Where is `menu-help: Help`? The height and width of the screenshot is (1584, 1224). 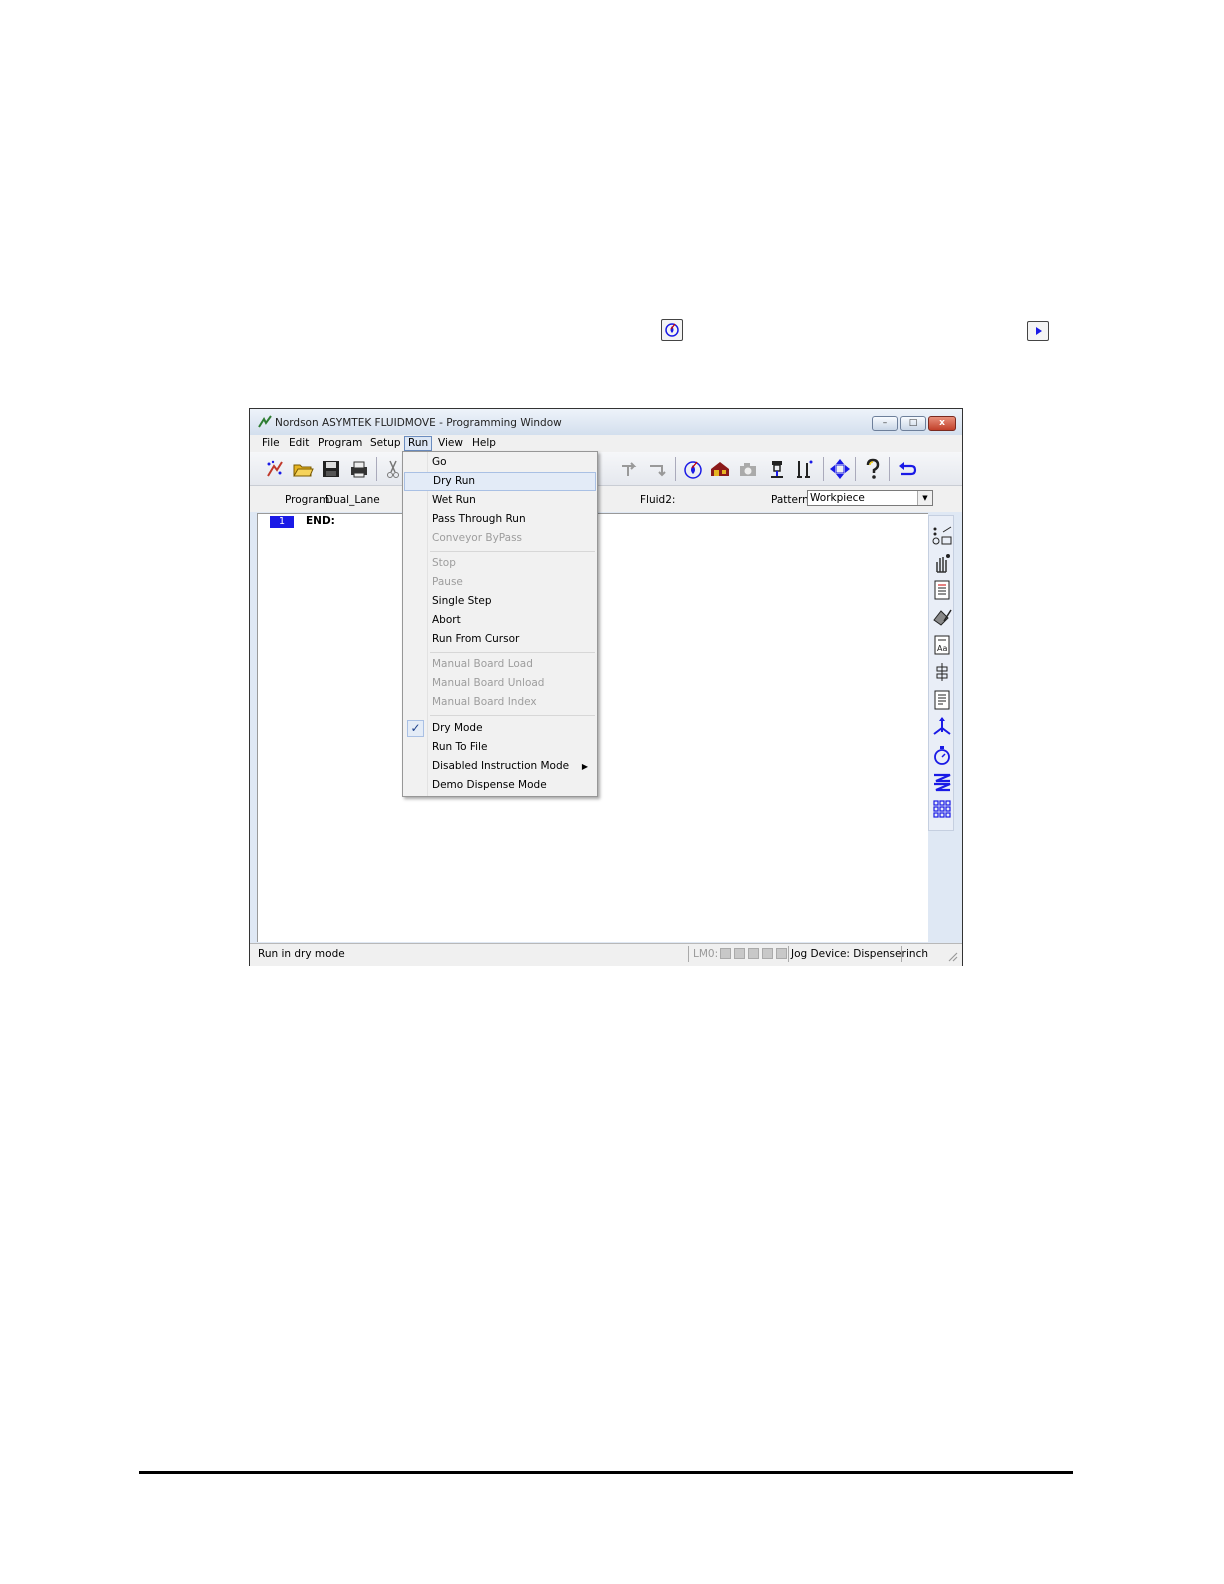 menu-help: Help is located at coordinates (484, 443).